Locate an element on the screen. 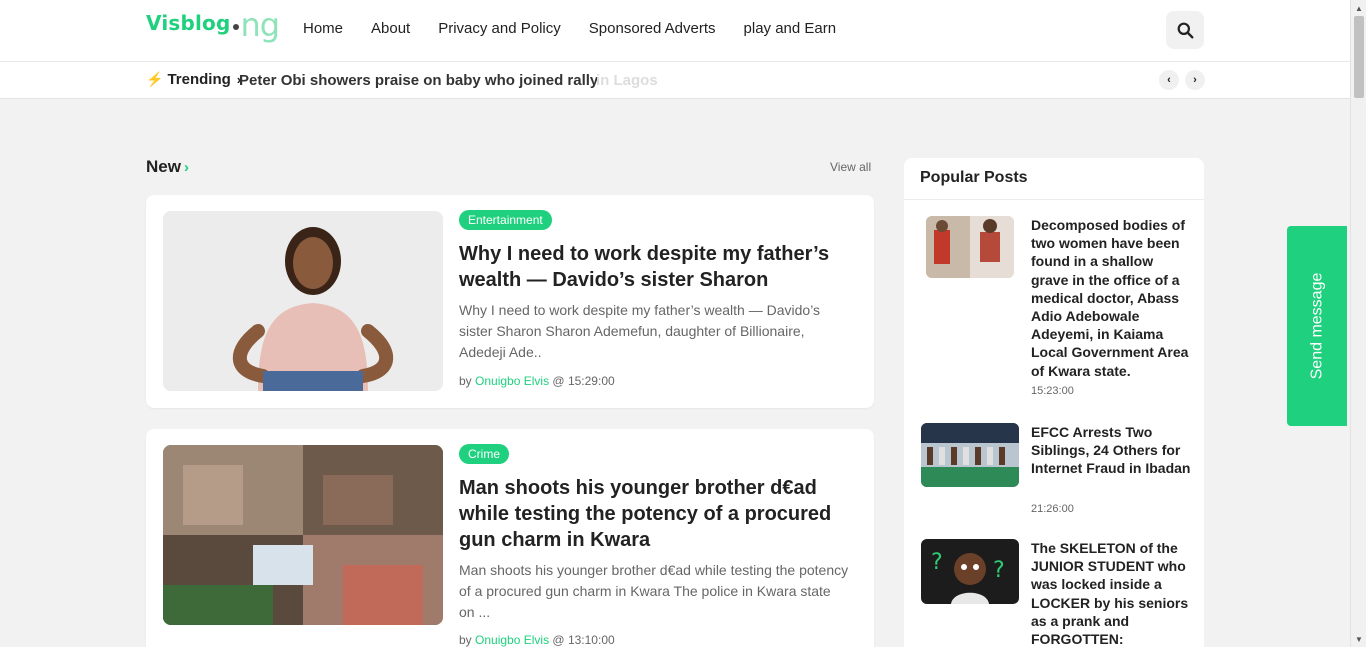 The image size is (1366, 647). bolt-icon: ⚡ is located at coordinates (155, 79).